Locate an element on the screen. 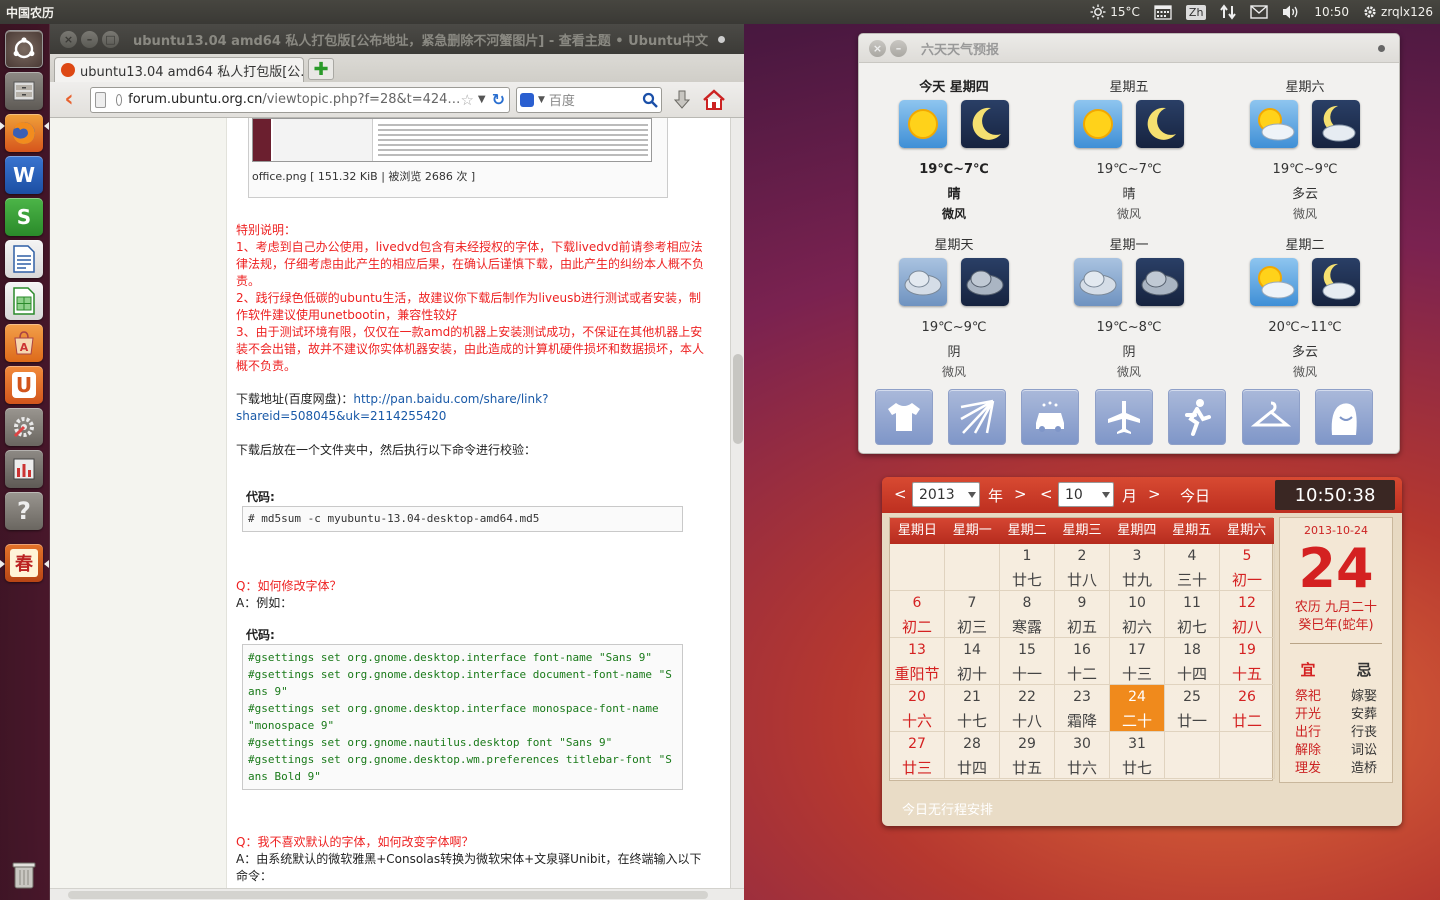  next-month-button: > is located at coordinates (1154, 494).